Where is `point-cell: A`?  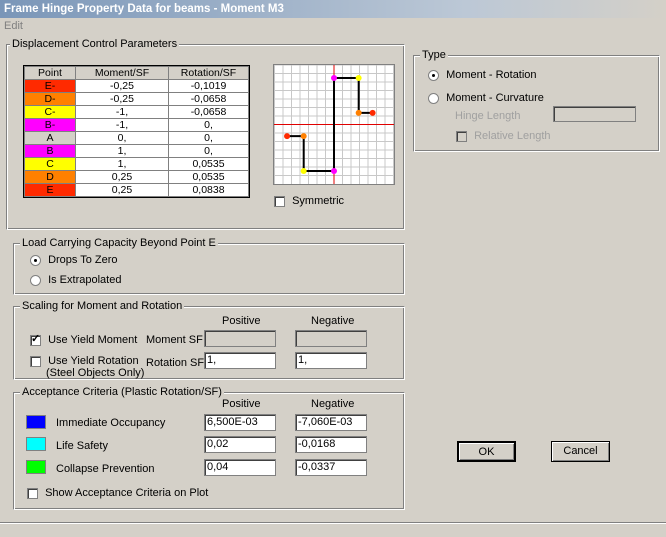
point-cell: A is located at coordinates (50, 138).